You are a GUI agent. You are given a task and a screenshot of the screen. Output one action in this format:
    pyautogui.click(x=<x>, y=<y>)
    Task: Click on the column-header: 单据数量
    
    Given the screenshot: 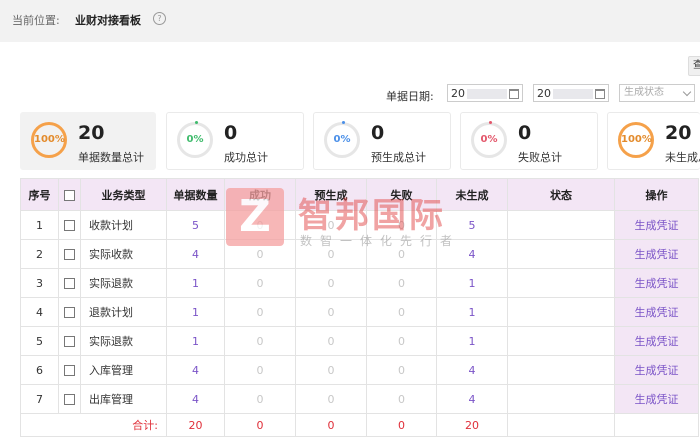 What is the action you would take?
    pyautogui.click(x=195, y=194)
    